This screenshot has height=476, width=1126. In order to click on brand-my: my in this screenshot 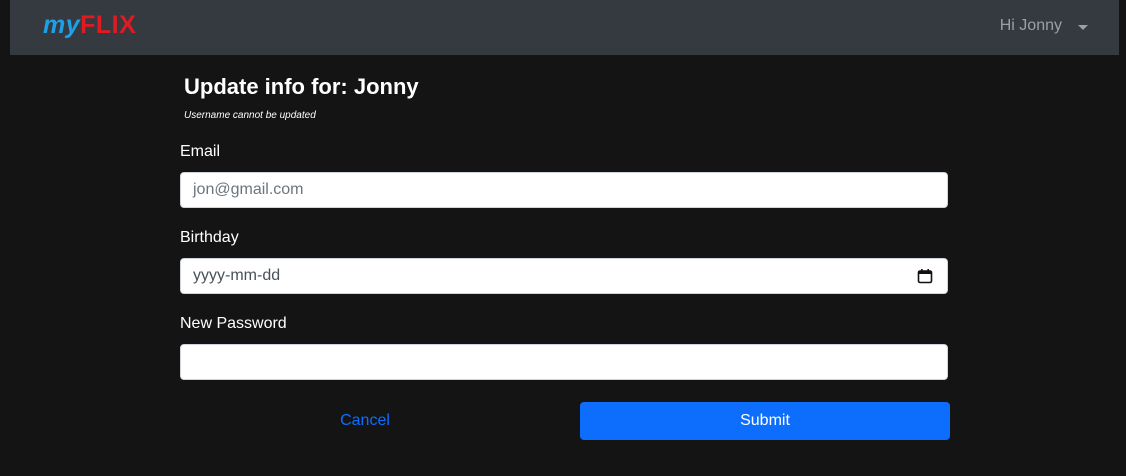, I will do `click(62, 25)`.